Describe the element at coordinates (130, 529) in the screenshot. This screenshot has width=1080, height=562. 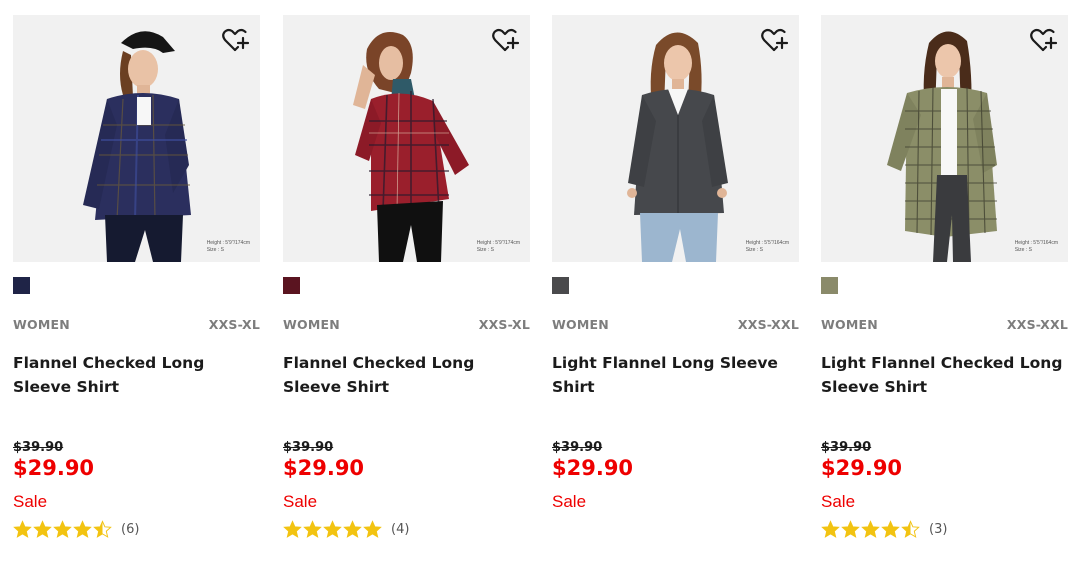
I see `review-count: (6)` at that location.